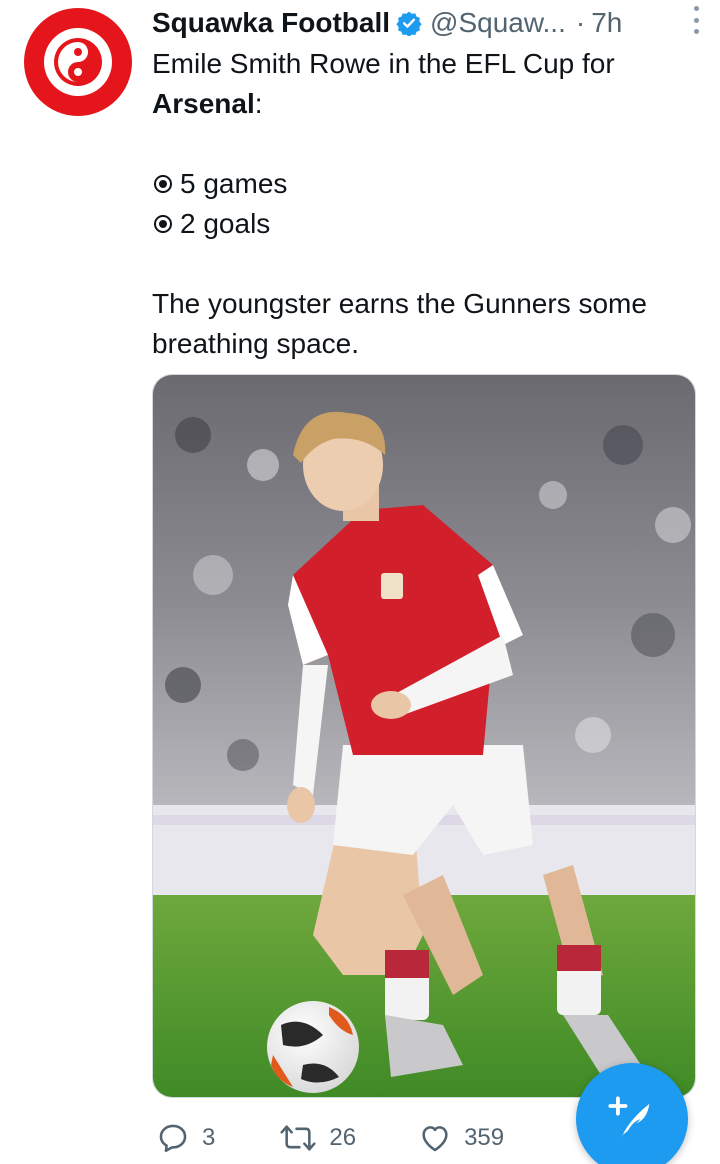  Describe the element at coordinates (383, 63) in the screenshot. I see `tweet-text-line1: Emile Smith Rowe in the EFL Cup for` at that location.